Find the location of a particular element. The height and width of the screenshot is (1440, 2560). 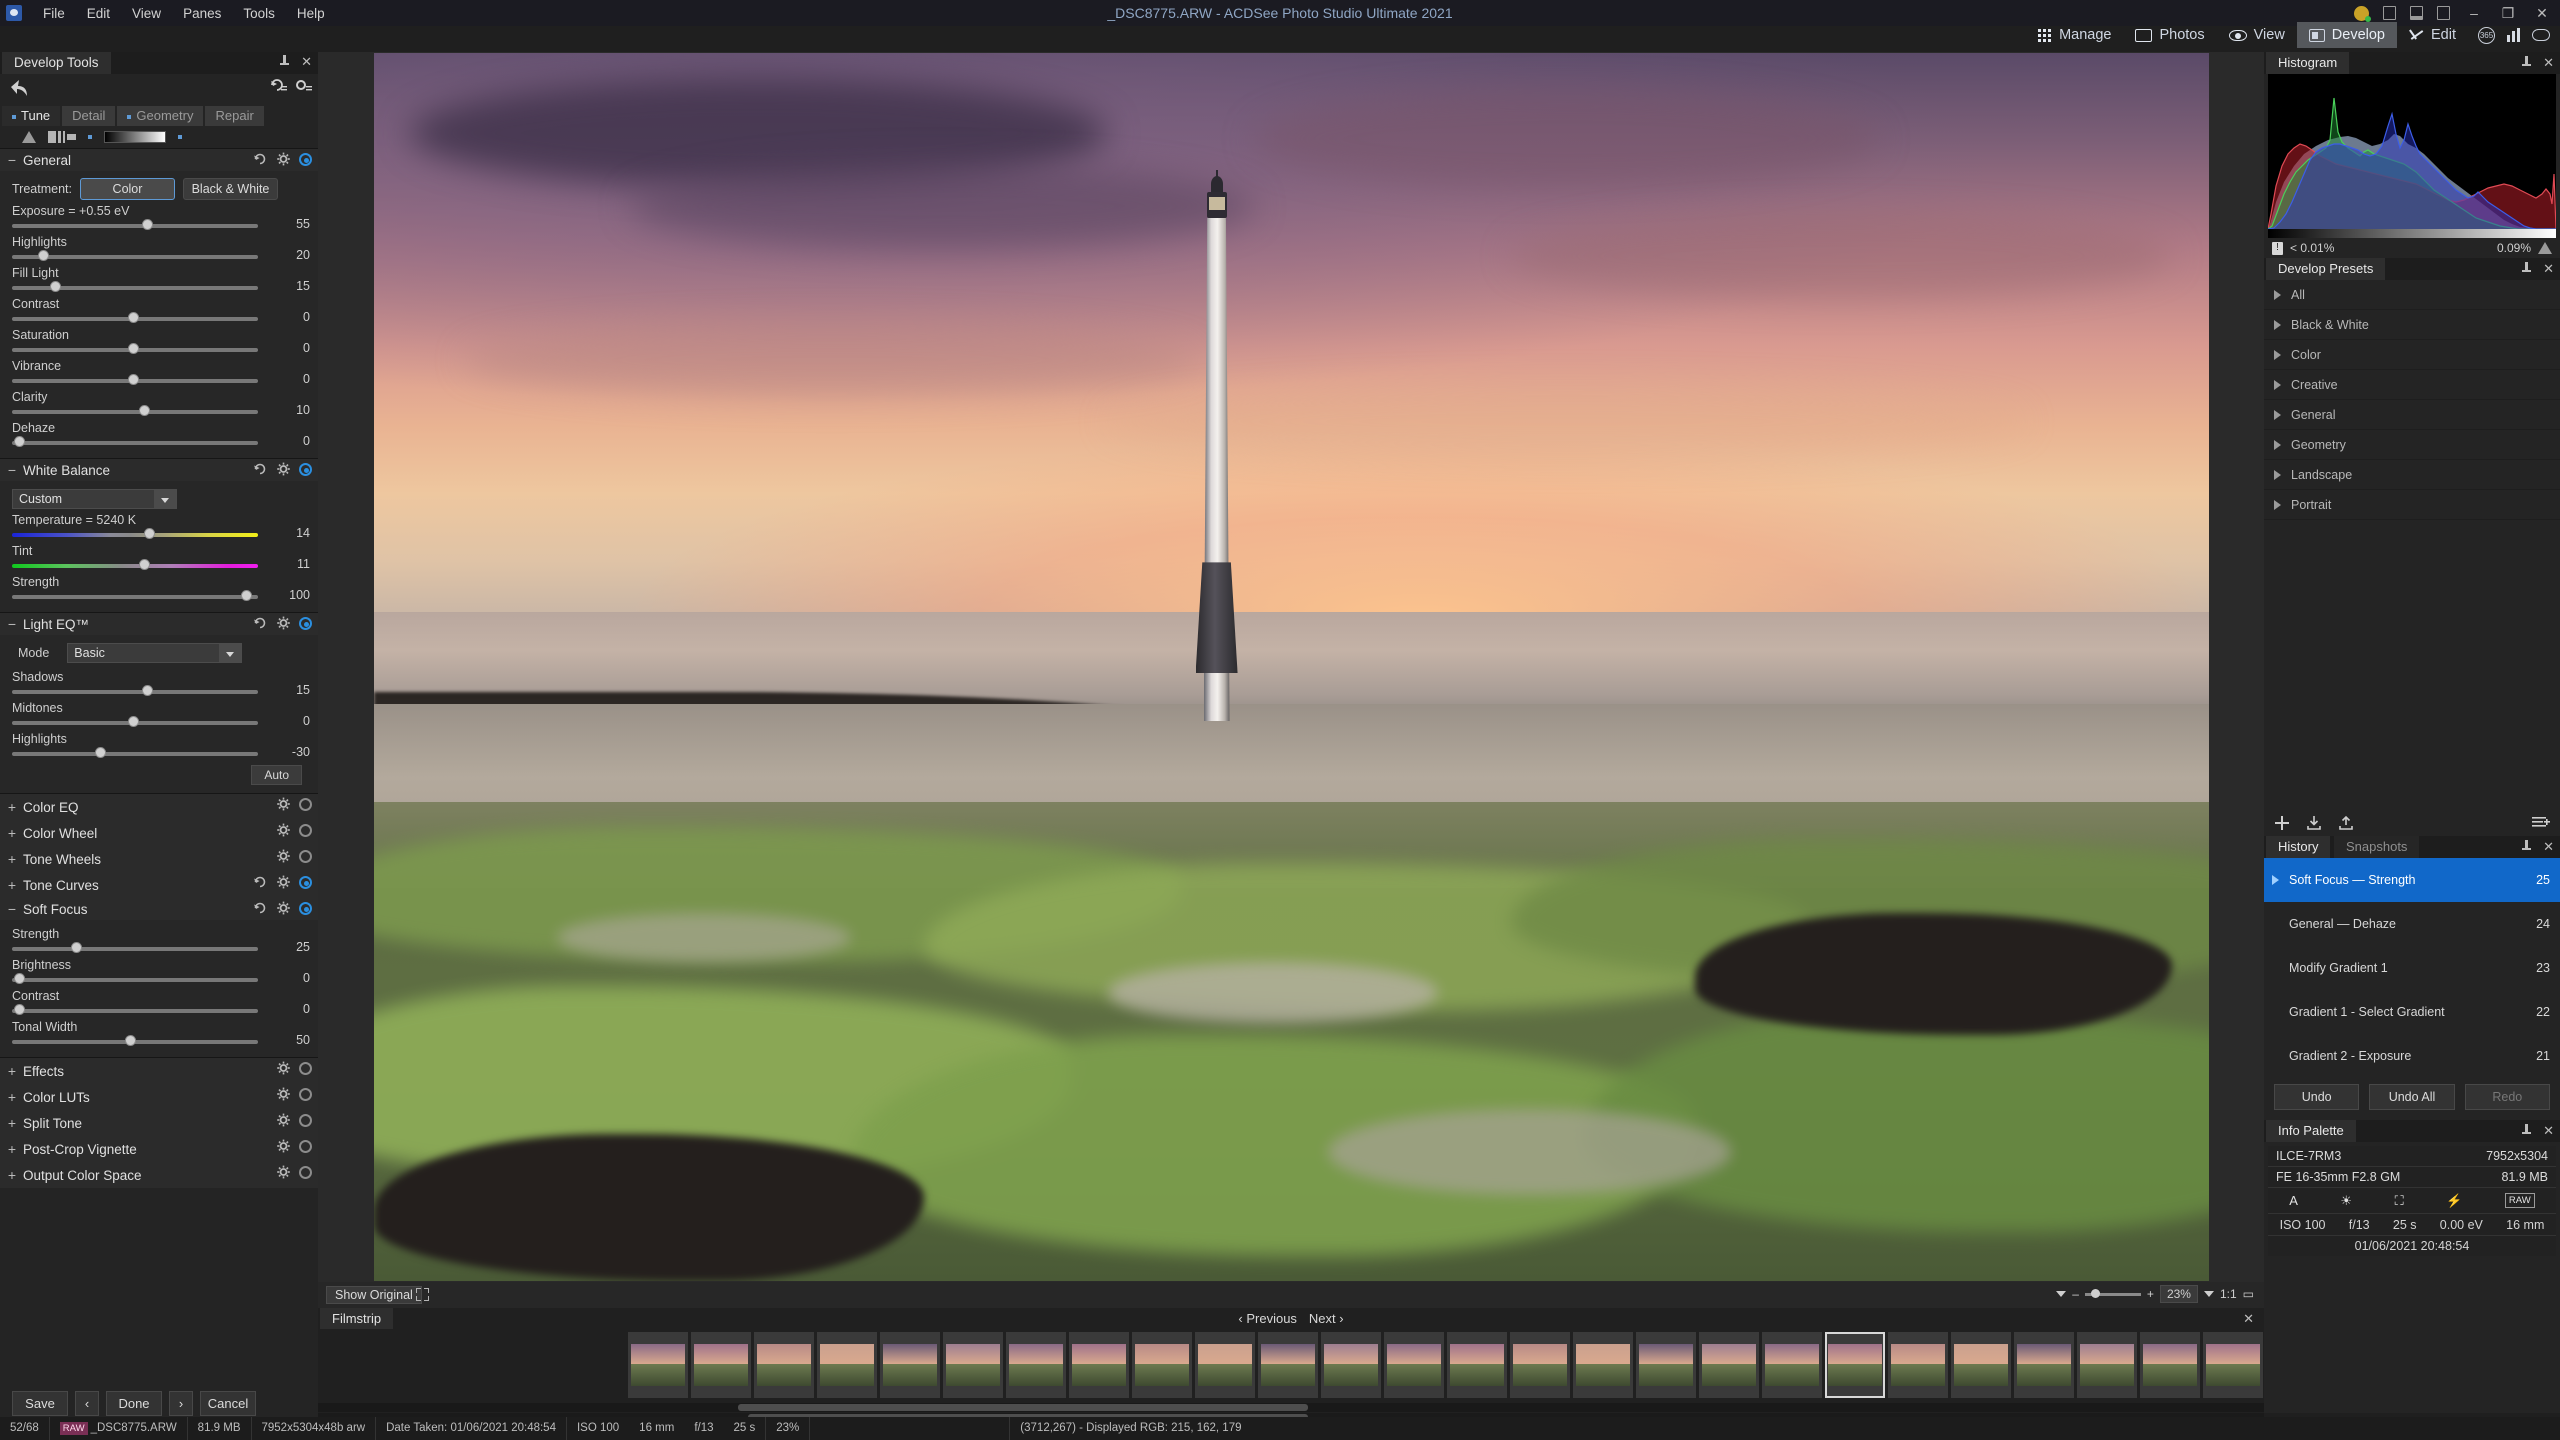

reset-all-icon is located at coordinates (278, 85).